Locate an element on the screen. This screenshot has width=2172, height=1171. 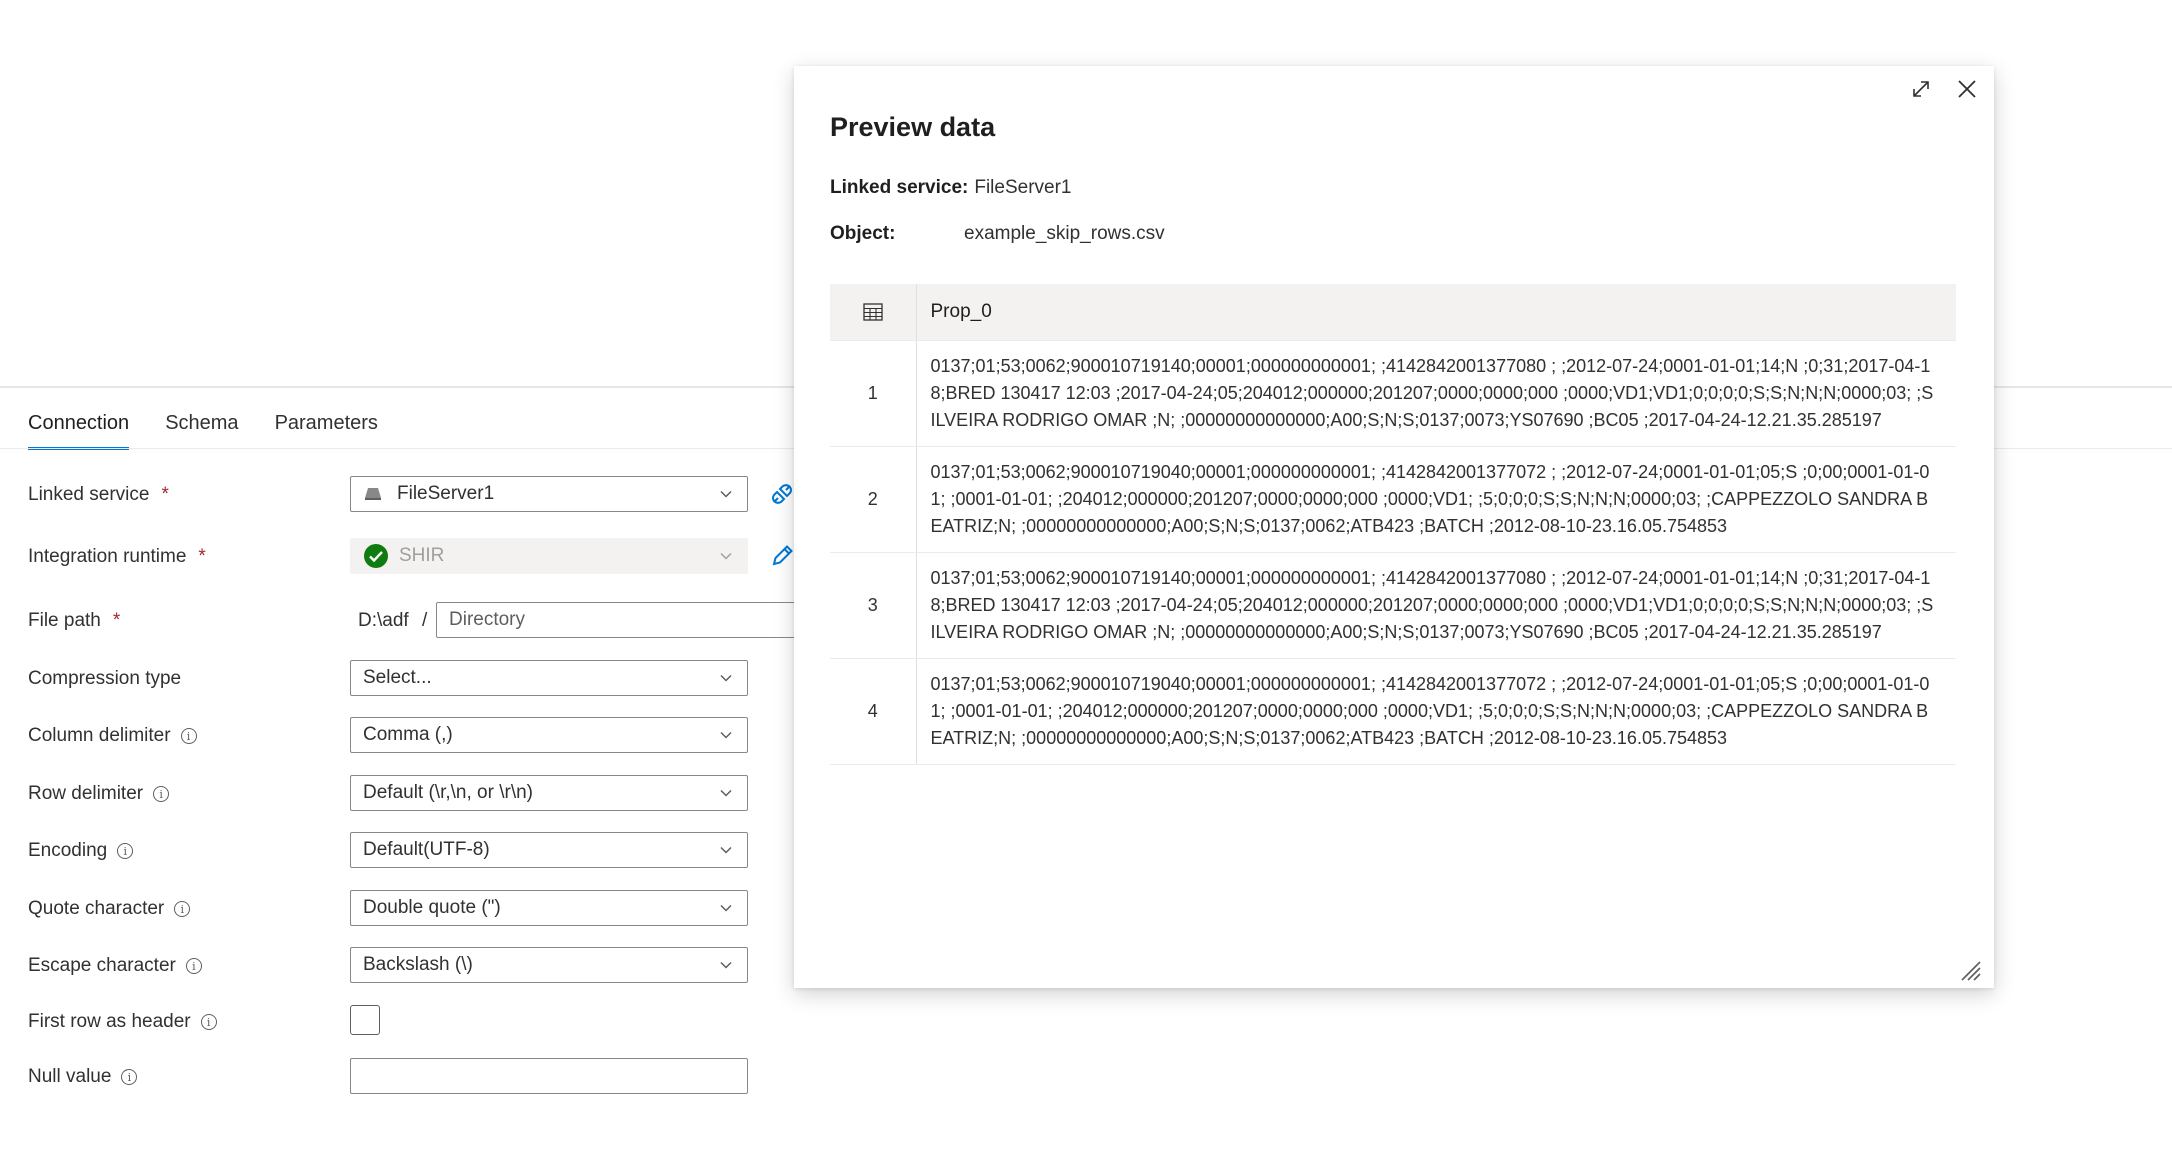
row-delimiter-label-text: Row delimiter is located at coordinates (86, 793).